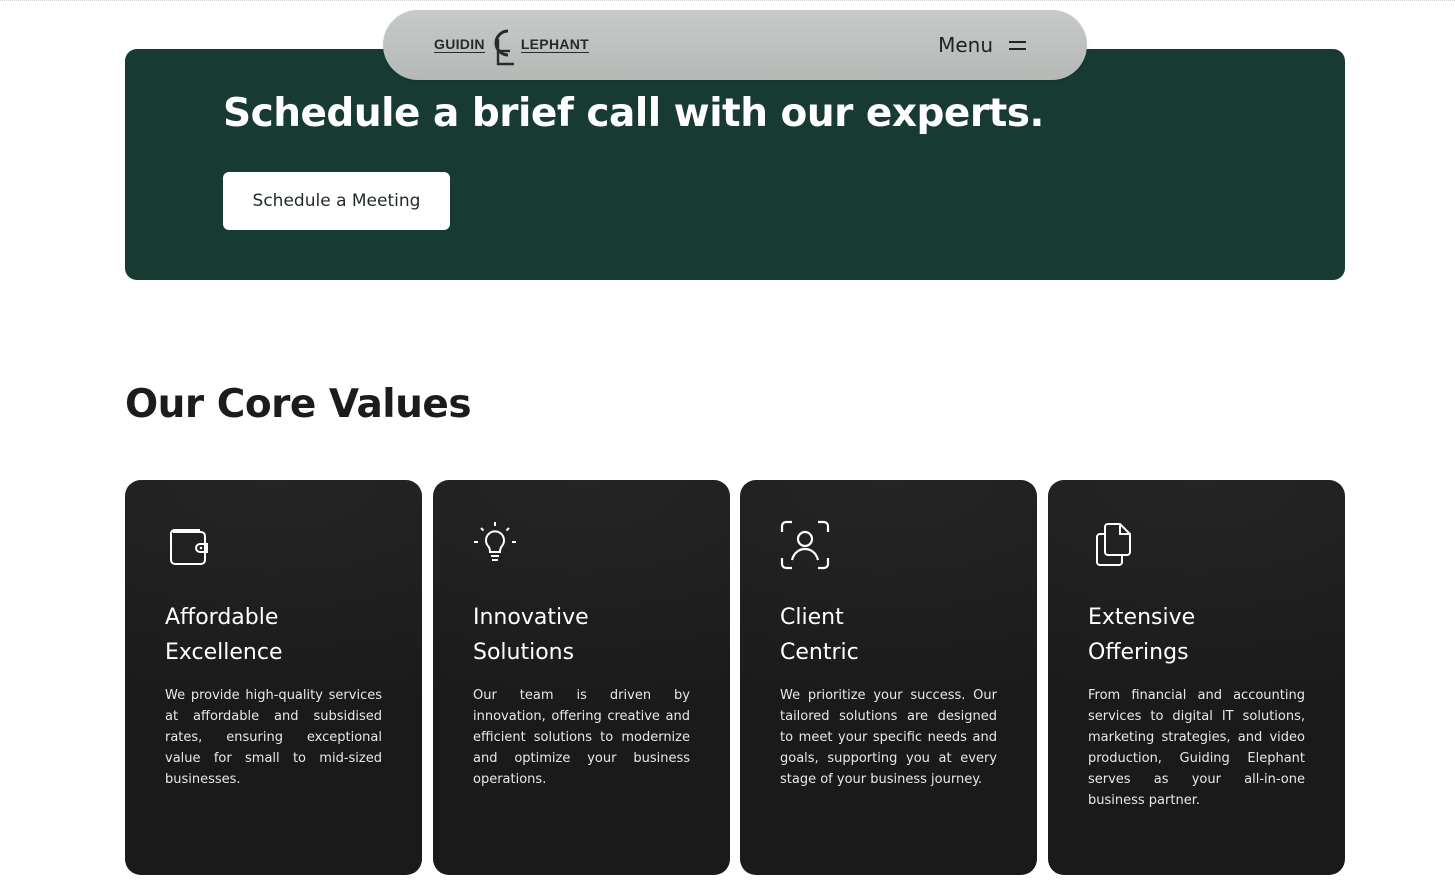 The image size is (1455, 888). Describe the element at coordinates (1113, 544) in the screenshot. I see `copy-documents-icon` at that location.